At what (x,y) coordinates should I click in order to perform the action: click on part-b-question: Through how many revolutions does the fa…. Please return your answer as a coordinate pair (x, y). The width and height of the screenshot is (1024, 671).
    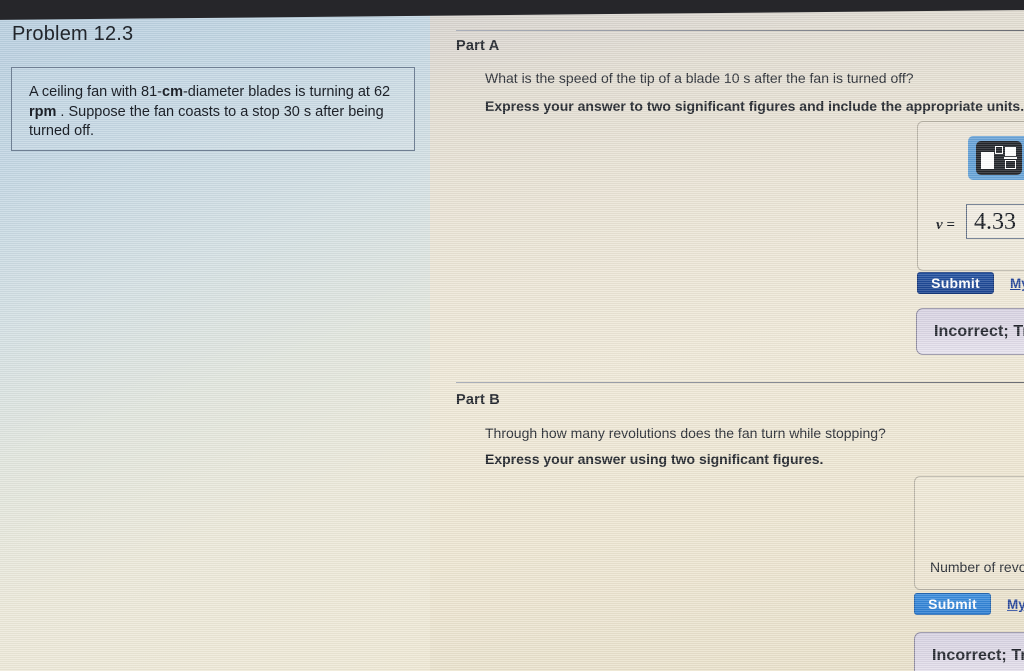
    Looking at the image, I should click on (685, 433).